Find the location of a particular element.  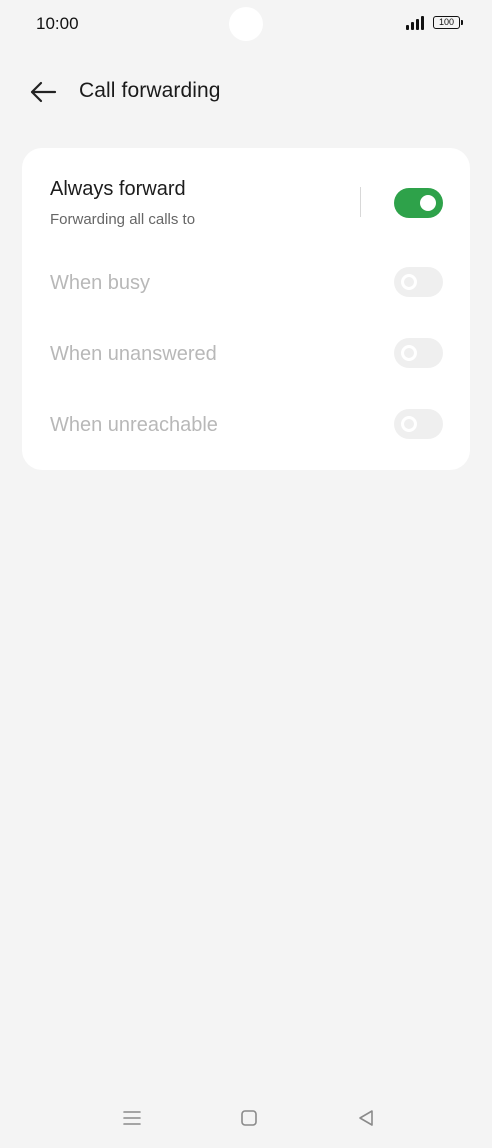

battery-level: 100 is located at coordinates (446, 22).